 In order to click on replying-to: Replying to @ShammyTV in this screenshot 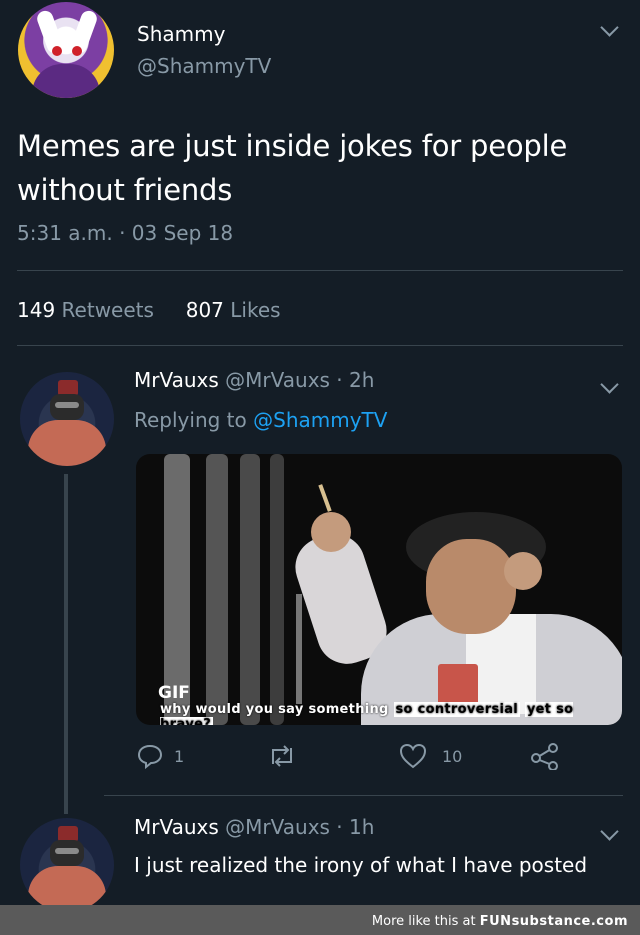, I will do `click(260, 420)`.